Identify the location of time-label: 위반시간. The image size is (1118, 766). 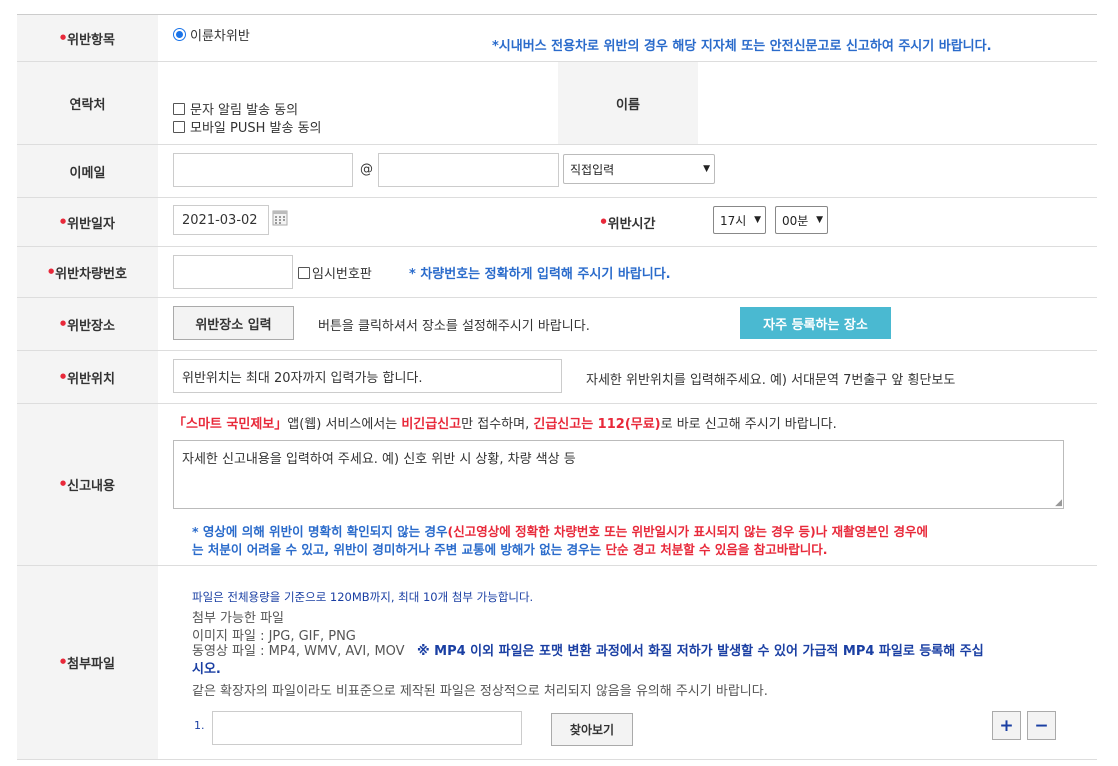
(628, 222).